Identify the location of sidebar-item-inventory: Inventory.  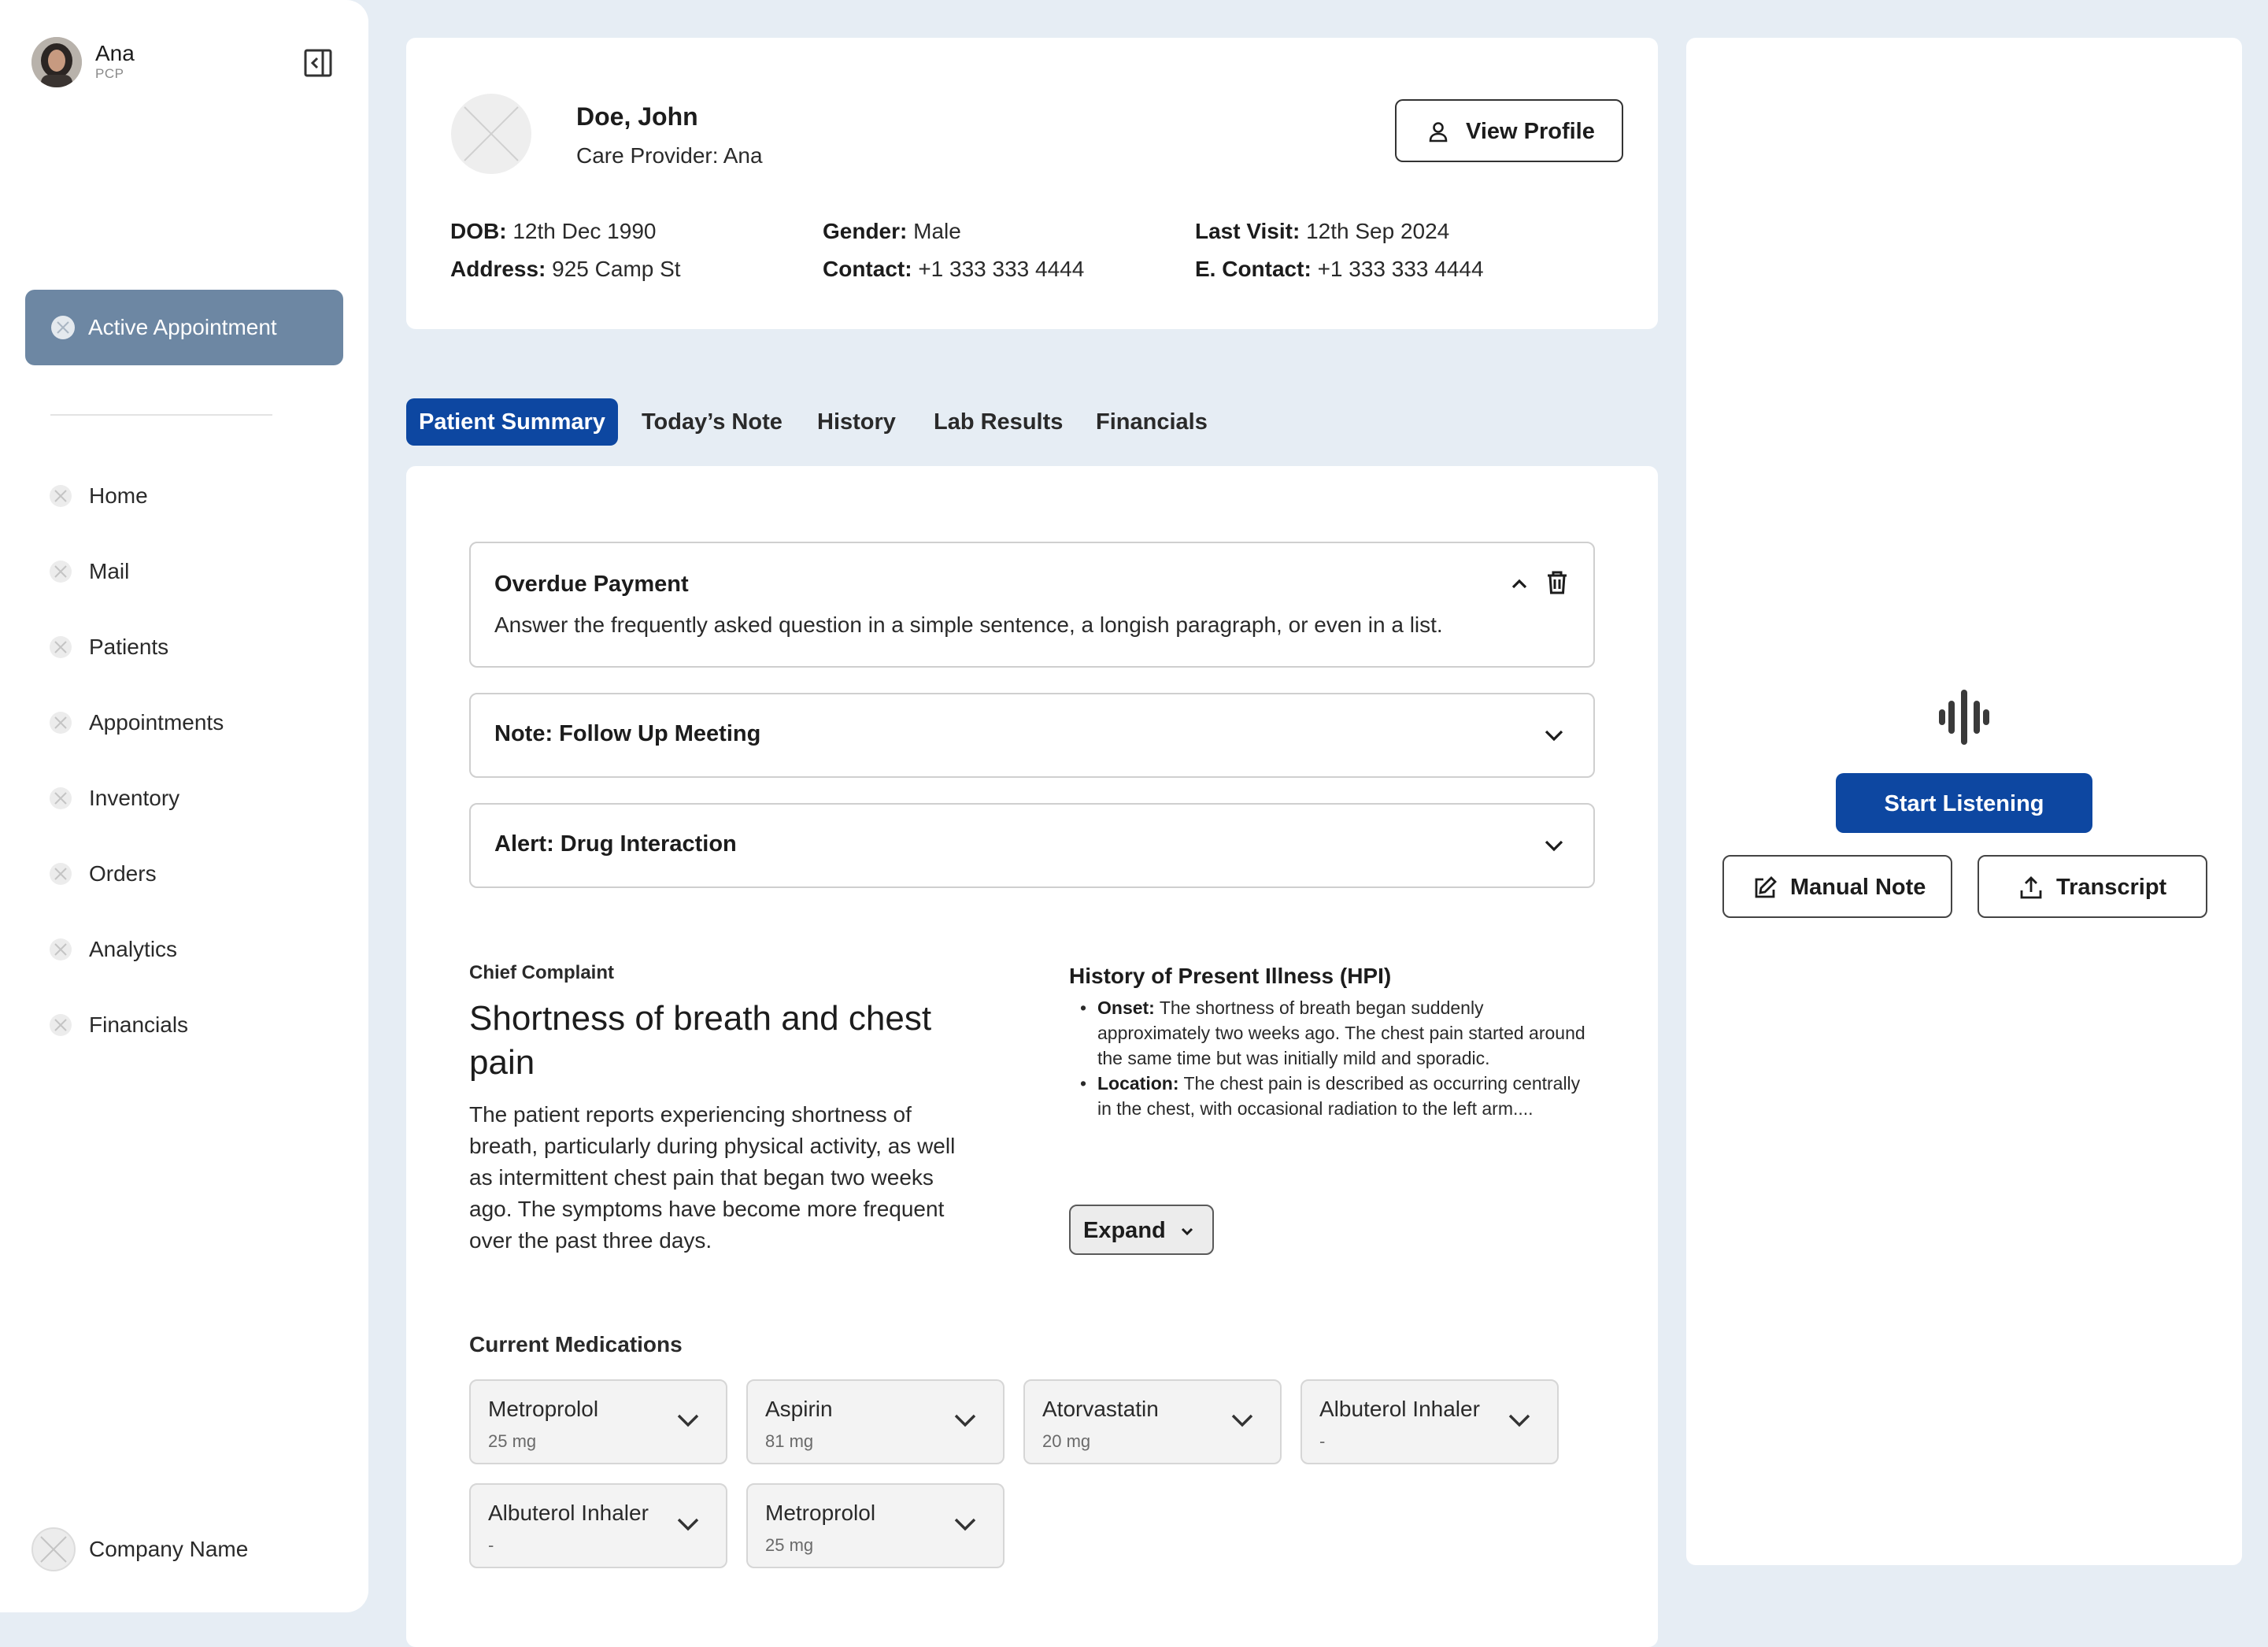
(181, 799).